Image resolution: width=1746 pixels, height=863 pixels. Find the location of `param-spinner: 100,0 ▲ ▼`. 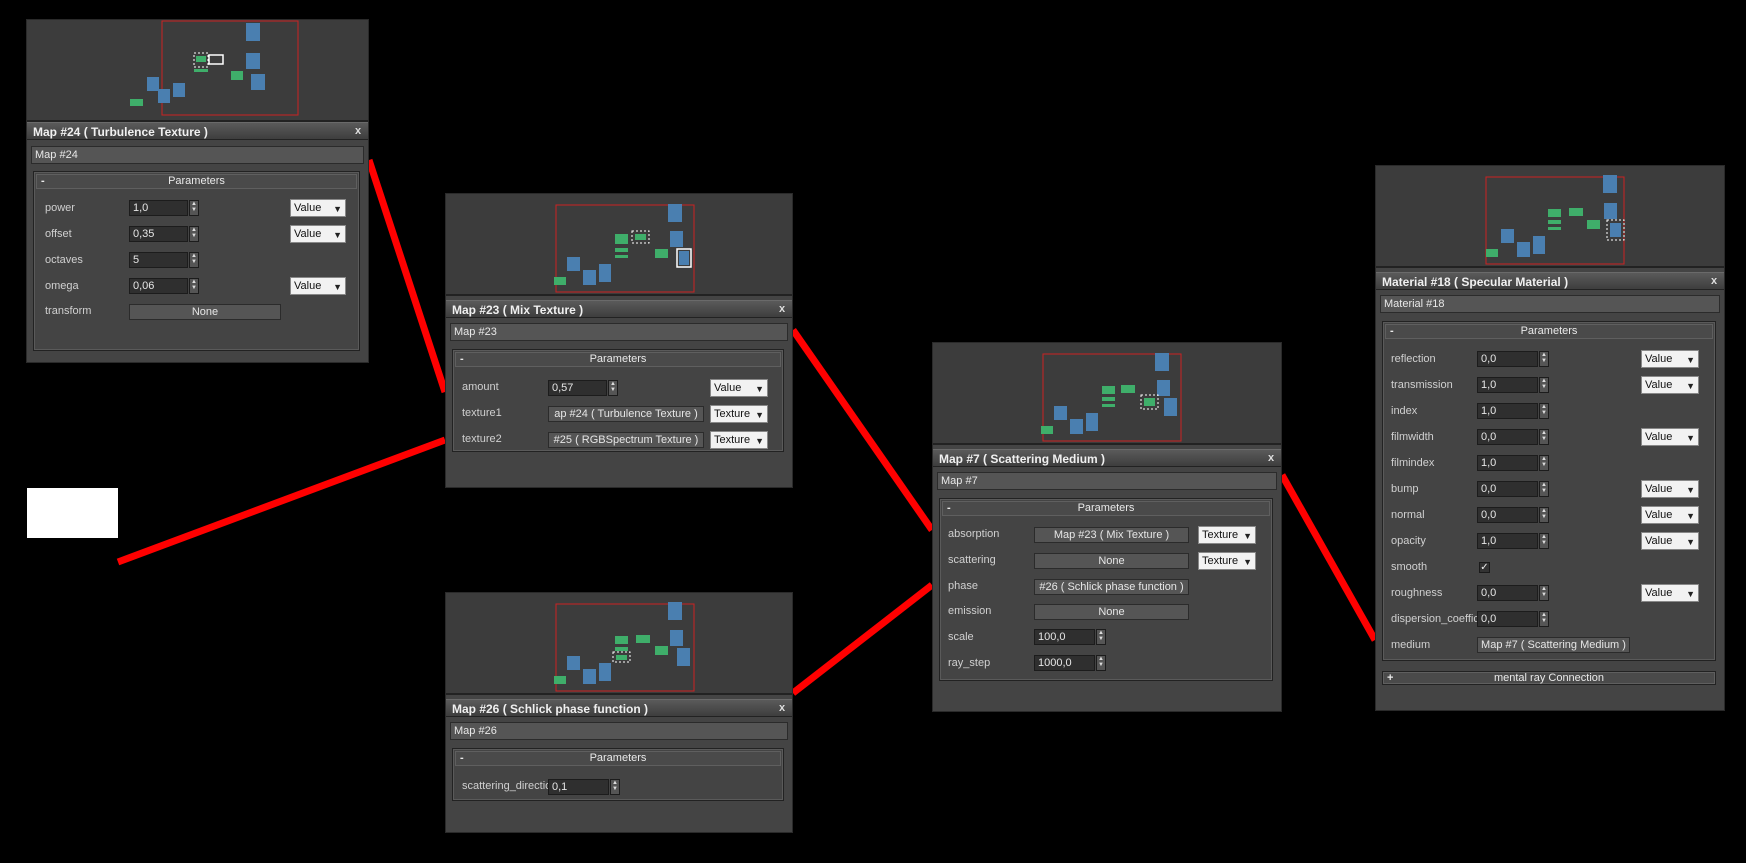

param-spinner: 100,0 ▲ ▼ is located at coordinates (1070, 637).